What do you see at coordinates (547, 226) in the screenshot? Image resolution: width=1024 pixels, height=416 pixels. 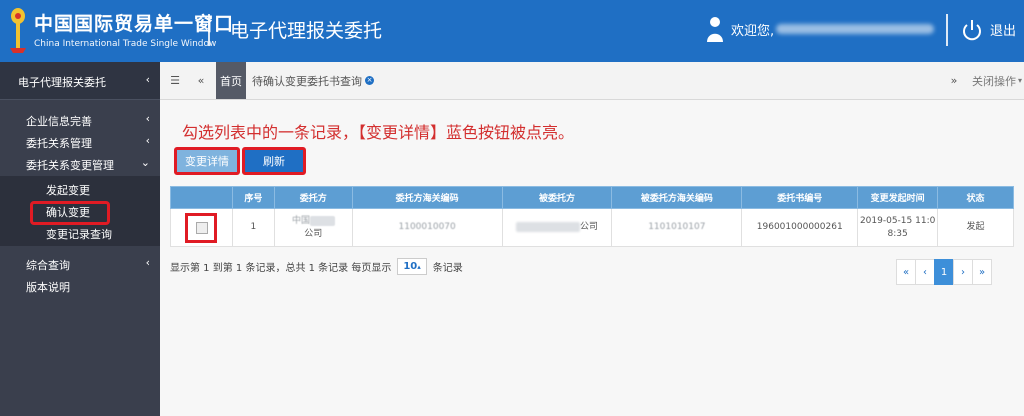 I see `agent-name-redacted` at bounding box center [547, 226].